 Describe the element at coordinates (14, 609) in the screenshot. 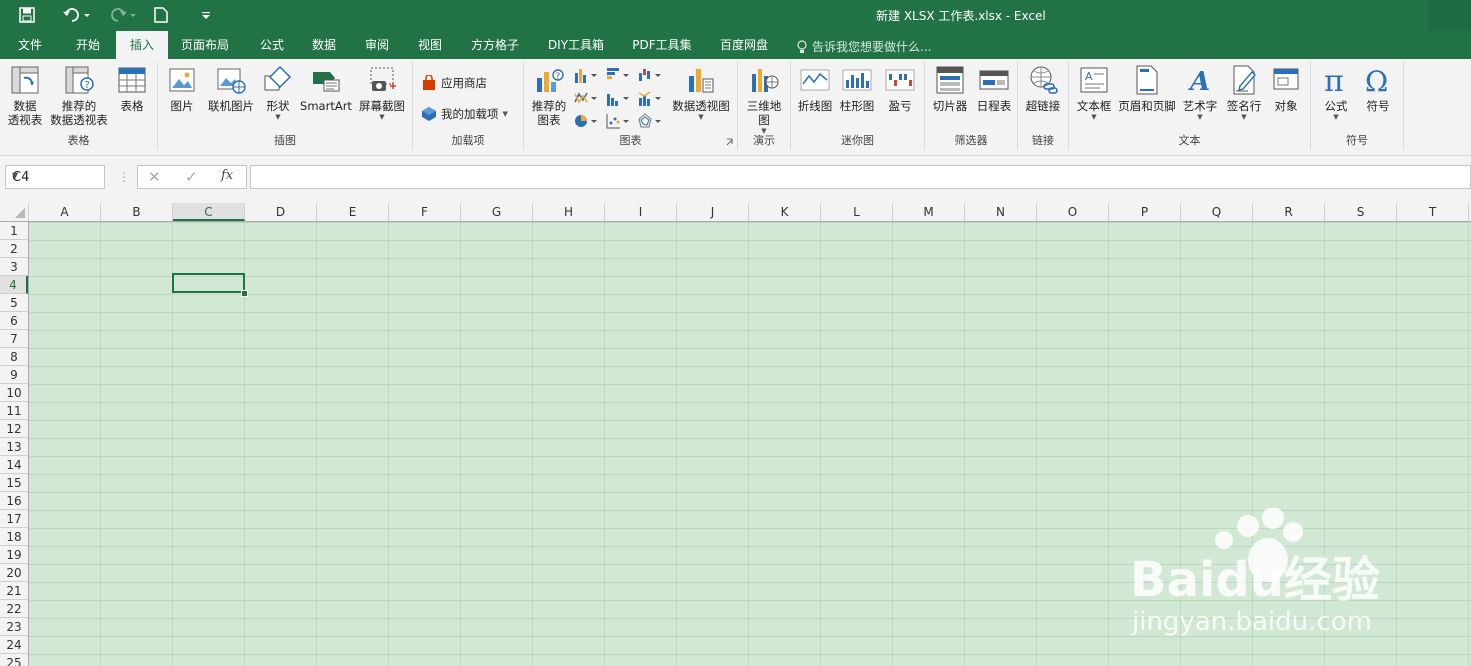

I see `row-header-22: 22` at that location.